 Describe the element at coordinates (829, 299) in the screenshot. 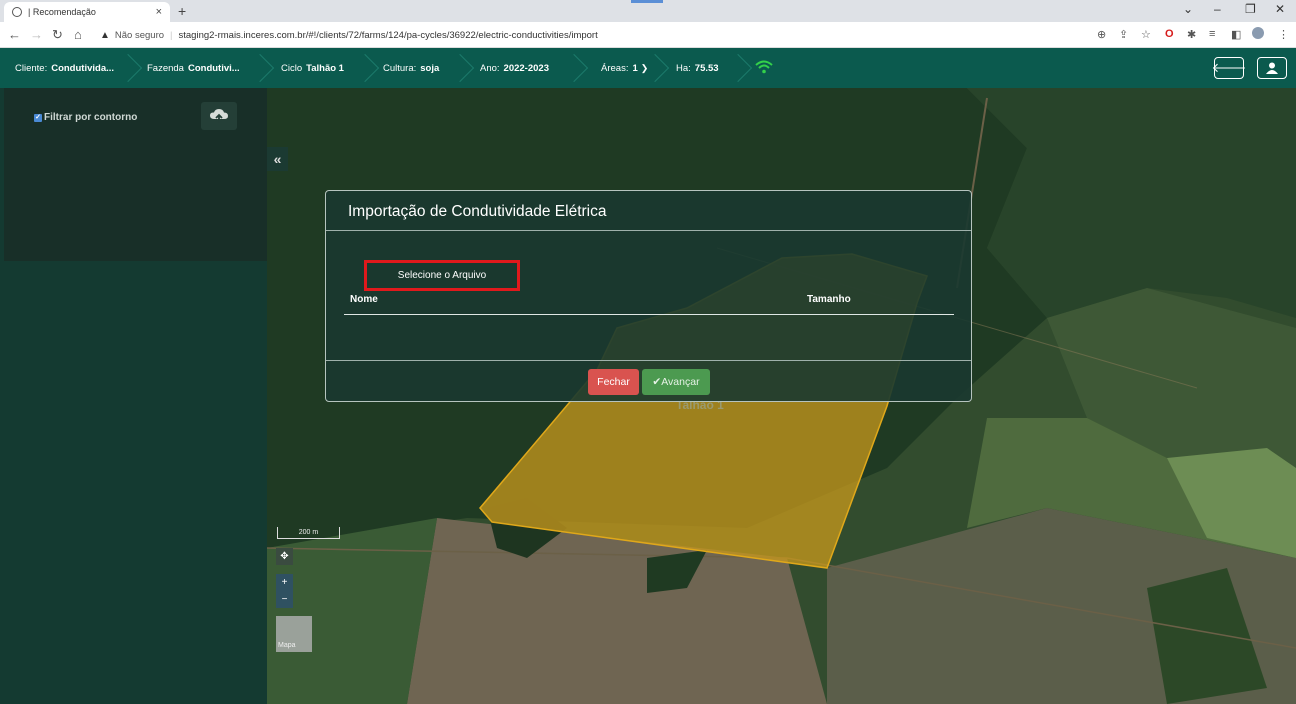

I see `column-header-tamanho: Tamanho` at that location.